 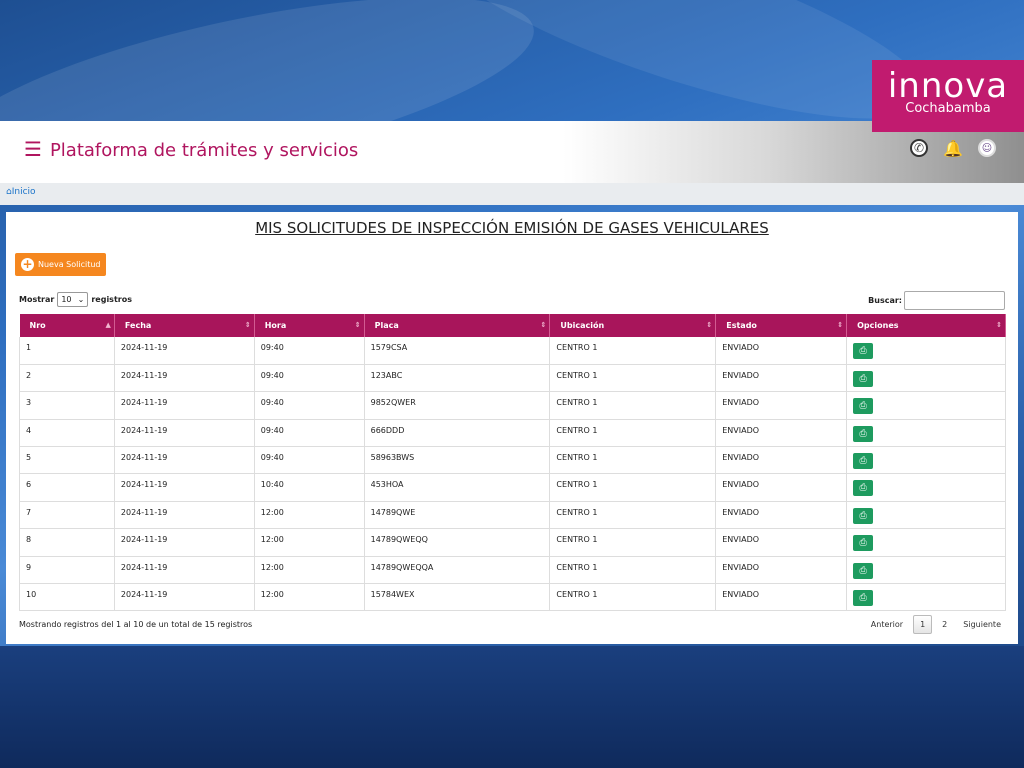 What do you see at coordinates (953, 148) in the screenshot?
I see `bell-icon: 🔔` at bounding box center [953, 148].